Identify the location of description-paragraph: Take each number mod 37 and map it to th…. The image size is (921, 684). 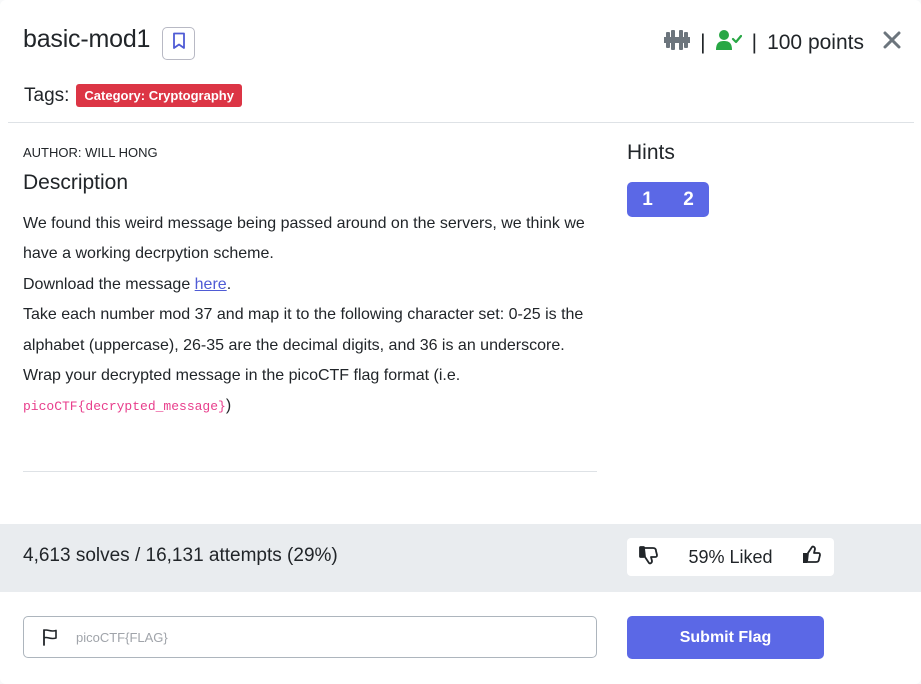
(303, 330).